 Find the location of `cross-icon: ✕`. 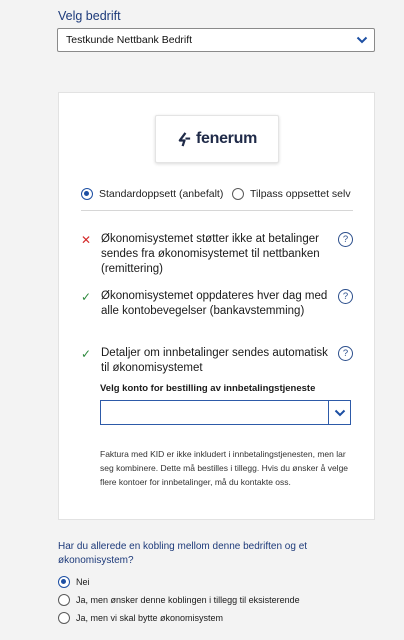

cross-icon: ✕ is located at coordinates (86, 240).